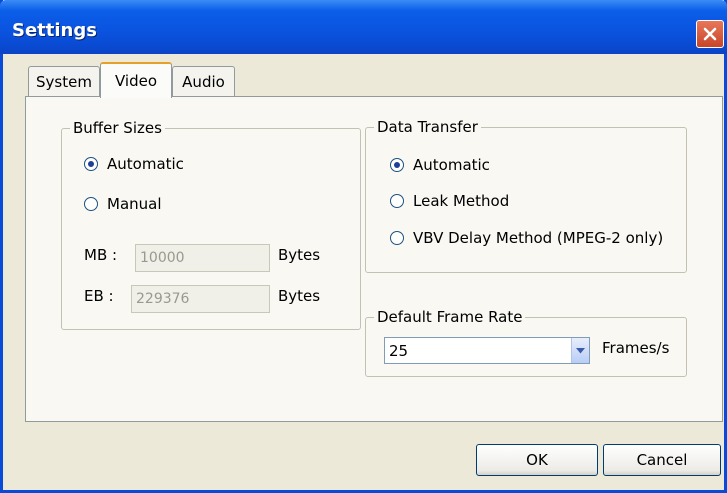 This screenshot has height=493, width=727. I want to click on tab-label: Video, so click(136, 81).